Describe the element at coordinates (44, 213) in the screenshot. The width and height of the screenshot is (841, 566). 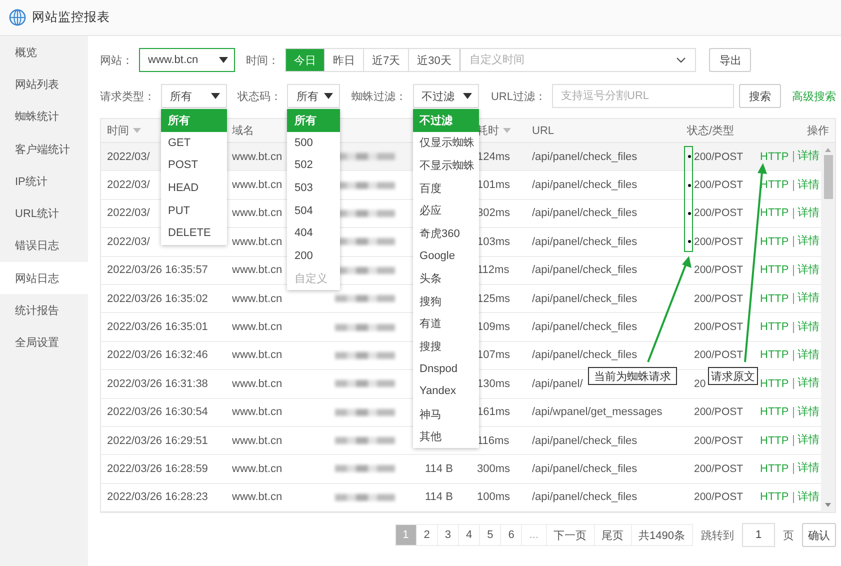
I see `sidebar-item: URL统计` at that location.